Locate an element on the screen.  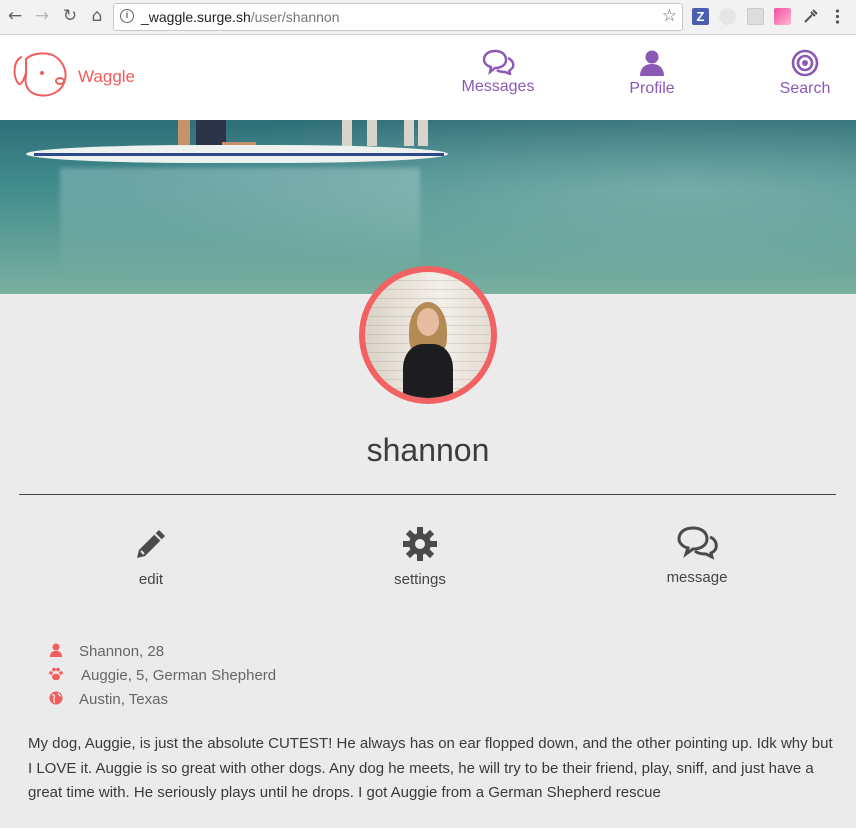
bookmark-star-icon: ☆ is located at coordinates (669, 16).